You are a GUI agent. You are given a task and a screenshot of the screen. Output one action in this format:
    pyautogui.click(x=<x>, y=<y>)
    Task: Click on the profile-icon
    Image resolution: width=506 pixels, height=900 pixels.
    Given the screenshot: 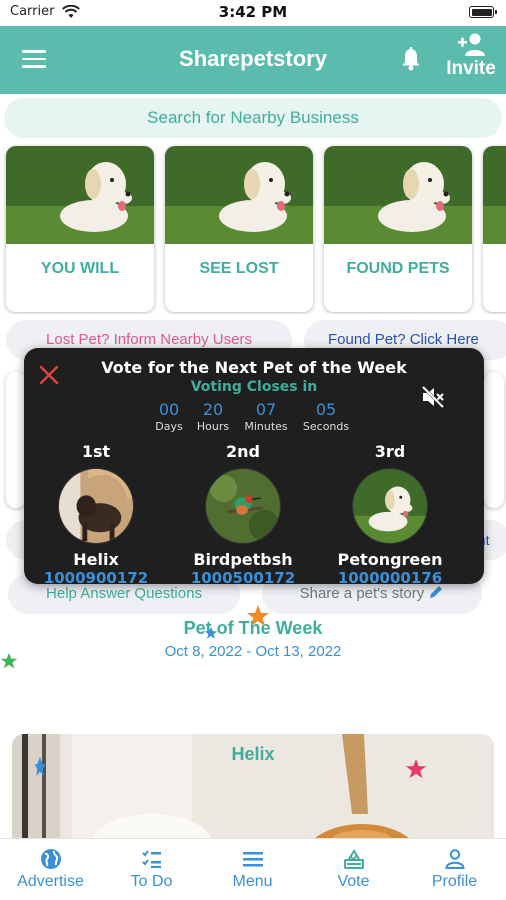 What is the action you would take?
    pyautogui.click(x=454, y=859)
    